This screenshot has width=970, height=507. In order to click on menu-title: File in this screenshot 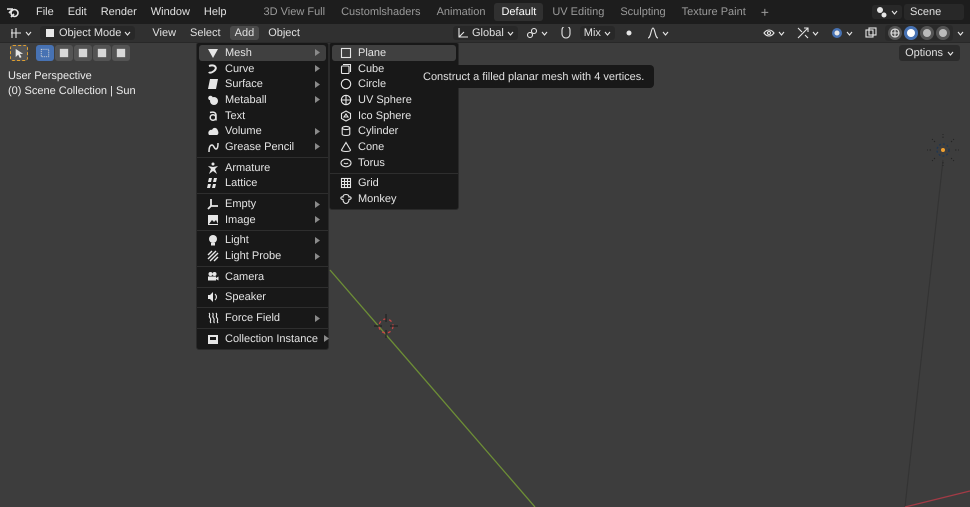, I will do `click(45, 12)`.